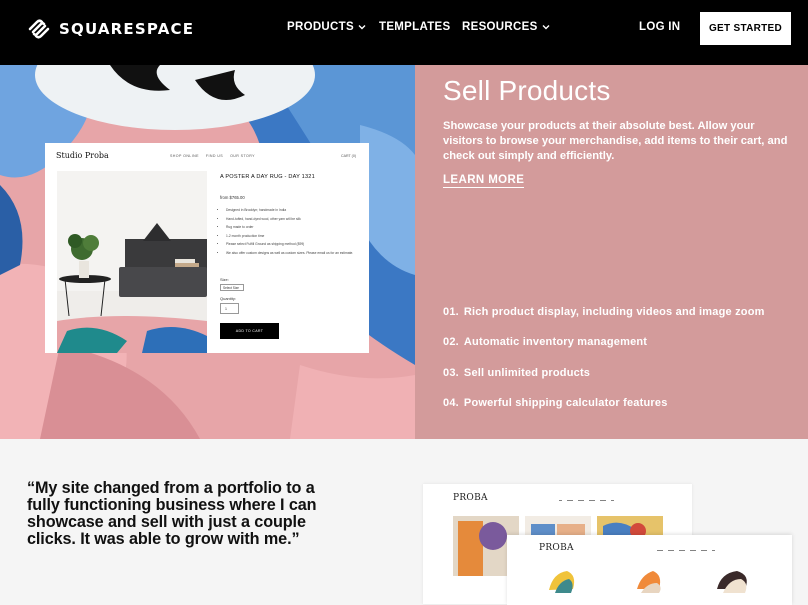  What do you see at coordinates (229, 308) in the screenshot?
I see `mock-qty-input: 1` at bounding box center [229, 308].